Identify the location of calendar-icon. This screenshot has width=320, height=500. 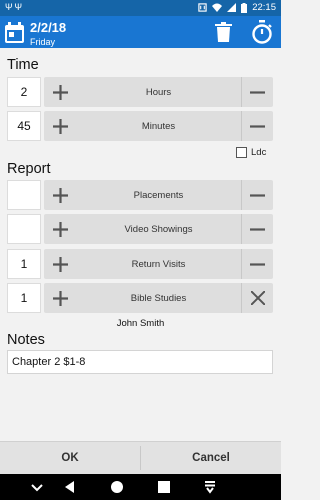
(14, 32).